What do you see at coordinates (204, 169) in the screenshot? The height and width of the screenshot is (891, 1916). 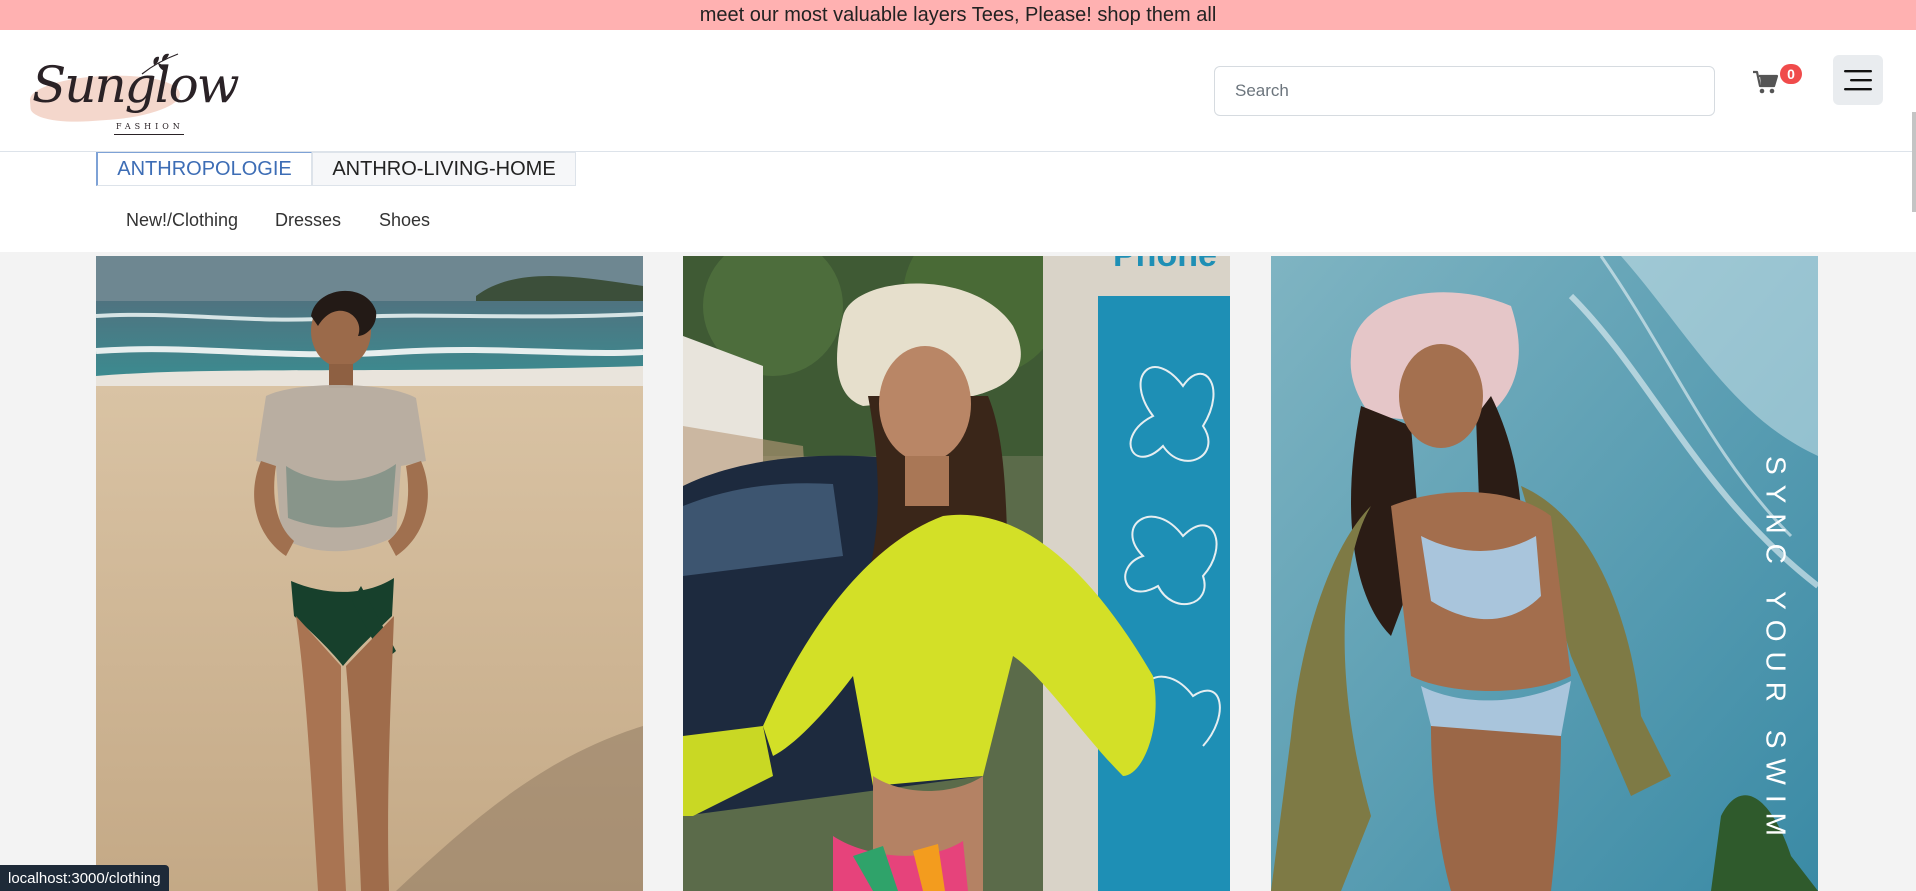 I see `tab-anthropologie: ANTHROPOLOGIE` at bounding box center [204, 169].